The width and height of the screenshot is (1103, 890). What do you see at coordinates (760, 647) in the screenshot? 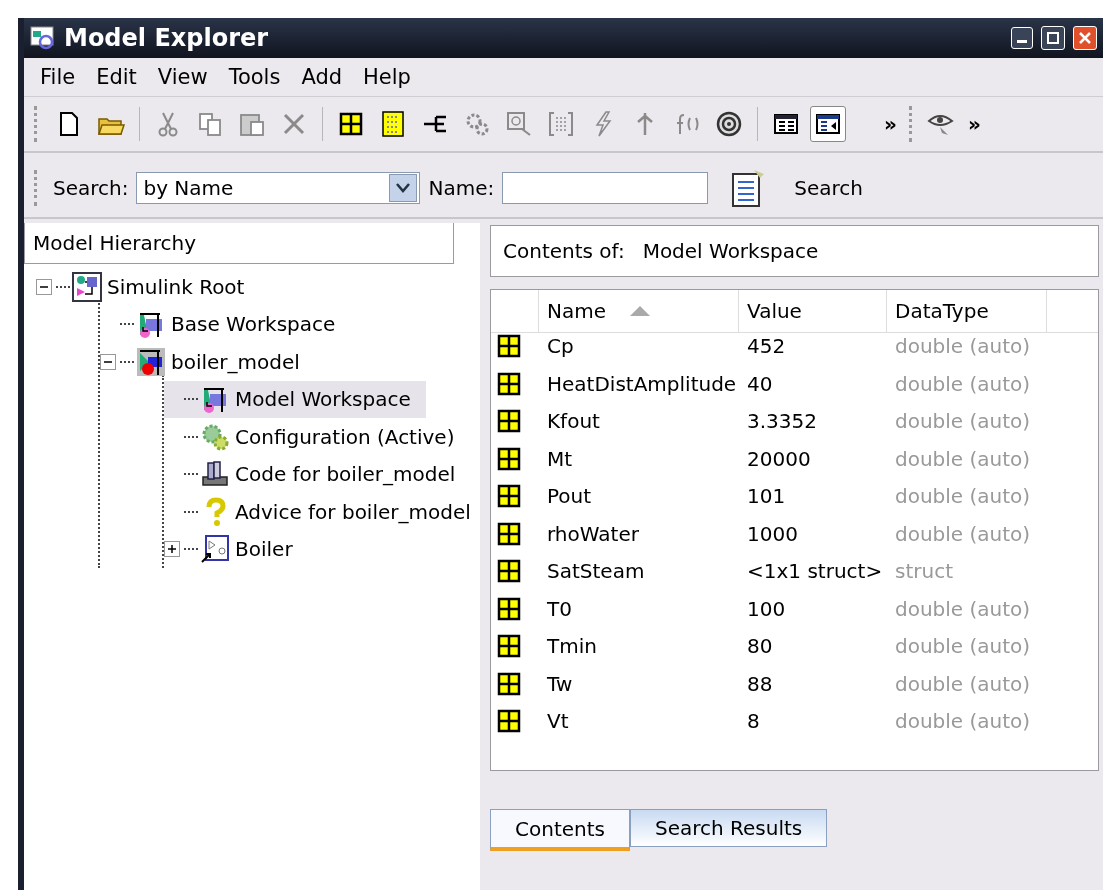
I see `table-cell-text: 80` at bounding box center [760, 647].